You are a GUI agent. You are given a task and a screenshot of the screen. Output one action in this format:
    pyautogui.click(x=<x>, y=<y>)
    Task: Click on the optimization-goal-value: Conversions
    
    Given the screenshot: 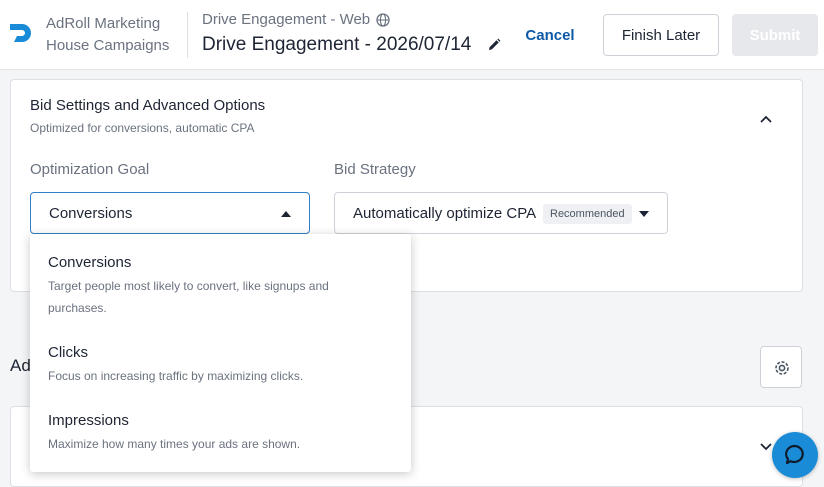 What is the action you would take?
    pyautogui.click(x=91, y=213)
    